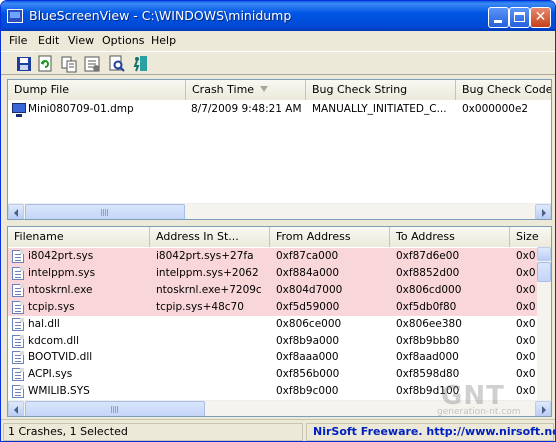 This screenshot has width=556, height=442. I want to click on col-from-address: From Address, so click(330, 237).